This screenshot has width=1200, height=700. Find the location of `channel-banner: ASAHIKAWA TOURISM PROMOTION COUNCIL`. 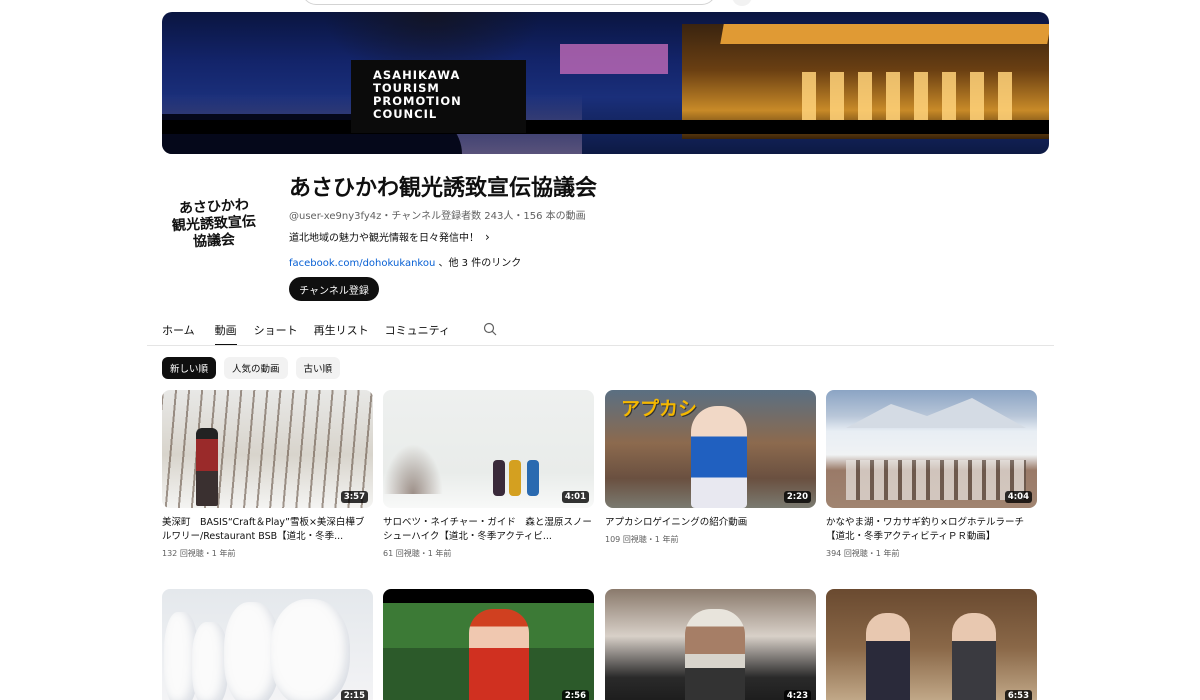

channel-banner: ASAHIKAWA TOURISM PROMOTION COUNCIL is located at coordinates (605, 83).